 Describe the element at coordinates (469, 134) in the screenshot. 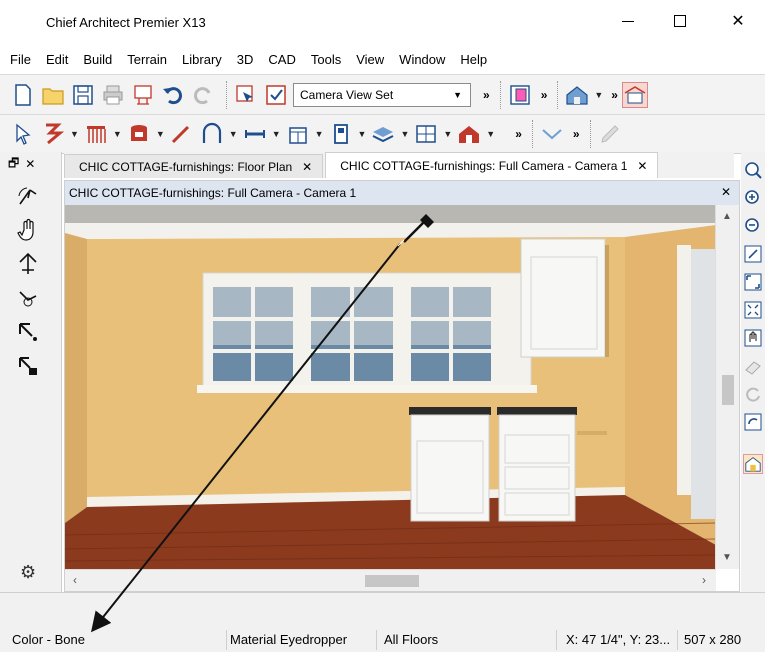

I see `house-material-icon` at that location.